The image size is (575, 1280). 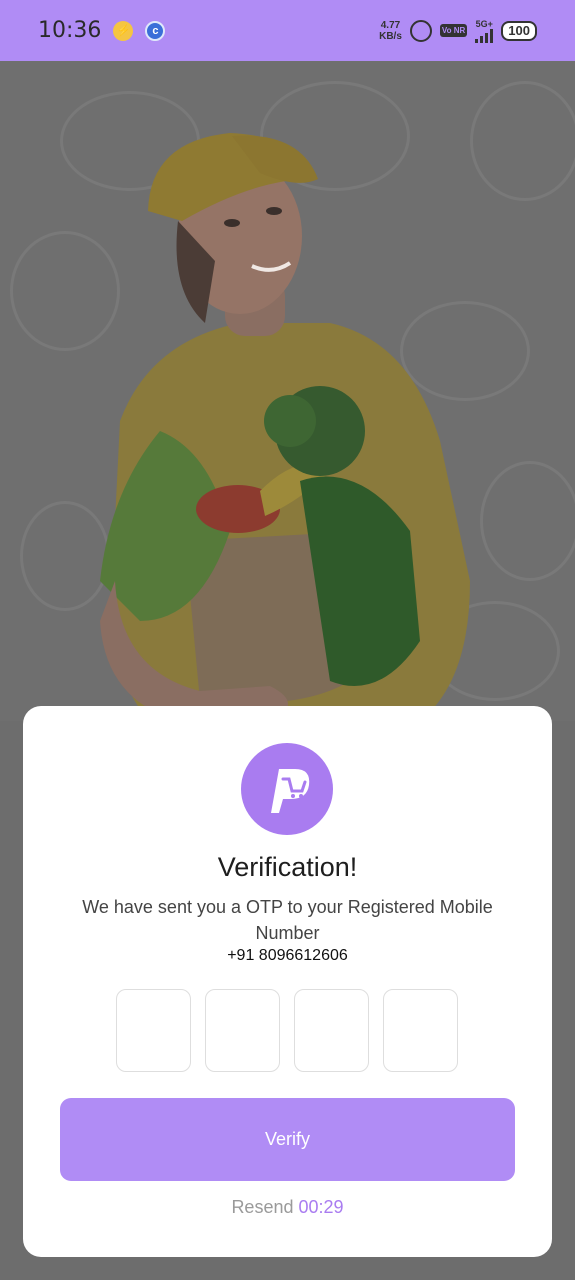 What do you see at coordinates (519, 30) in the screenshot?
I see `battery-indicator: 100` at bounding box center [519, 30].